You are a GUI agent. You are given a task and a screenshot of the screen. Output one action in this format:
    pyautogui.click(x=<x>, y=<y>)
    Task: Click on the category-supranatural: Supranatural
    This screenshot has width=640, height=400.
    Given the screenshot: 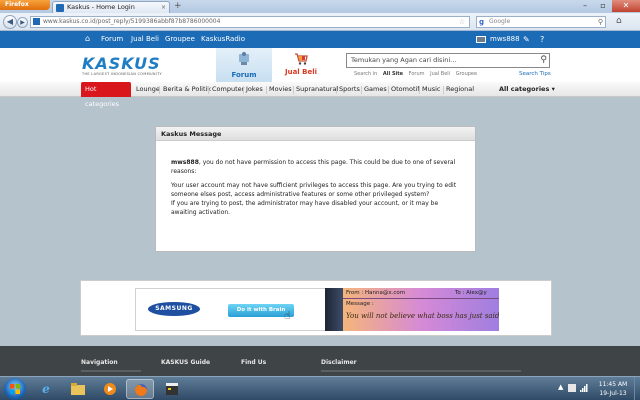 What is the action you would take?
    pyautogui.click(x=317, y=89)
    